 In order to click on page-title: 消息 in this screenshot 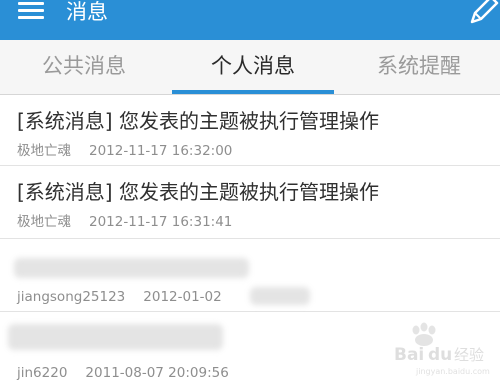, I will do `click(87, 12)`.